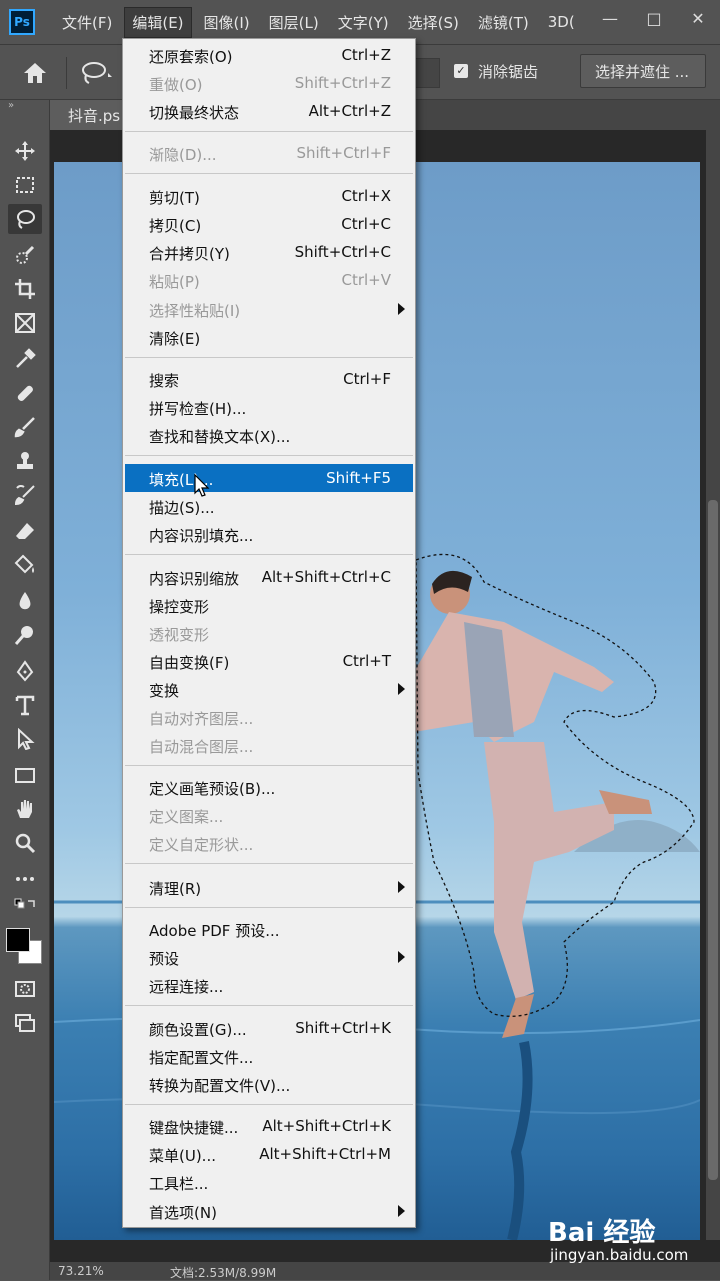 Image resolution: width=720 pixels, height=1281 pixels. Describe the element at coordinates (269, 111) in the screenshot. I see `menu-item-toggle-last-state: 切换最终状态 Alt+Ctrl+Z` at that location.